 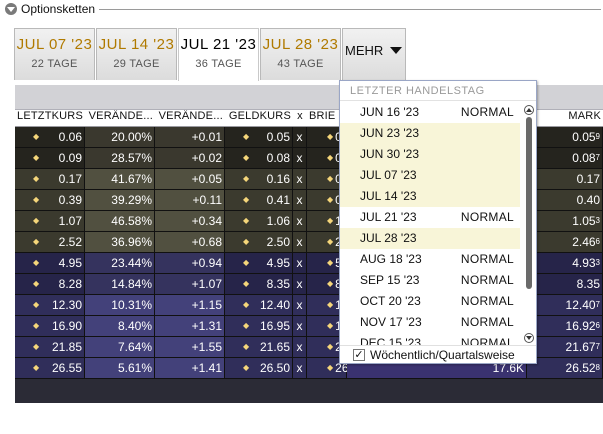 I want to click on col-header-last: LETZTKURS, so click(x=50, y=118).